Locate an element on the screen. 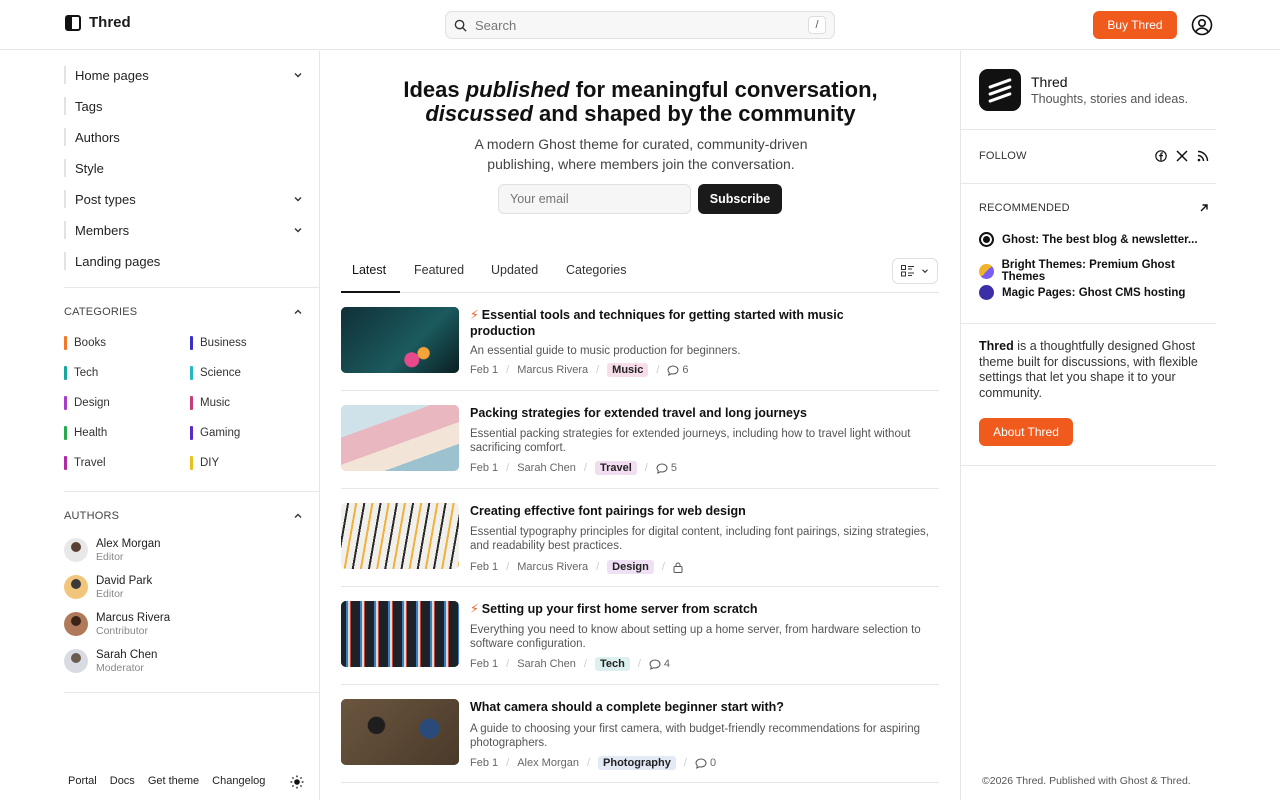  account-icon is located at coordinates (1202, 25).